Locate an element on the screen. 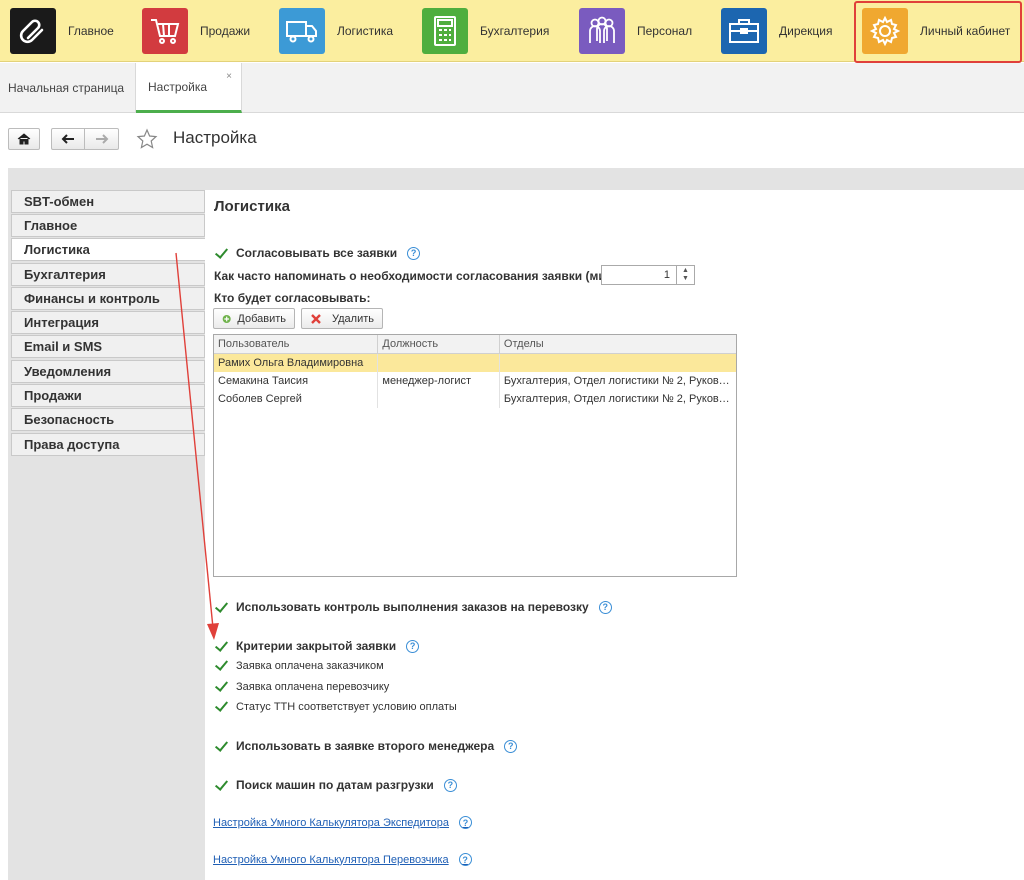 The height and width of the screenshot is (880, 1024). column-header: Должность is located at coordinates (439, 344).